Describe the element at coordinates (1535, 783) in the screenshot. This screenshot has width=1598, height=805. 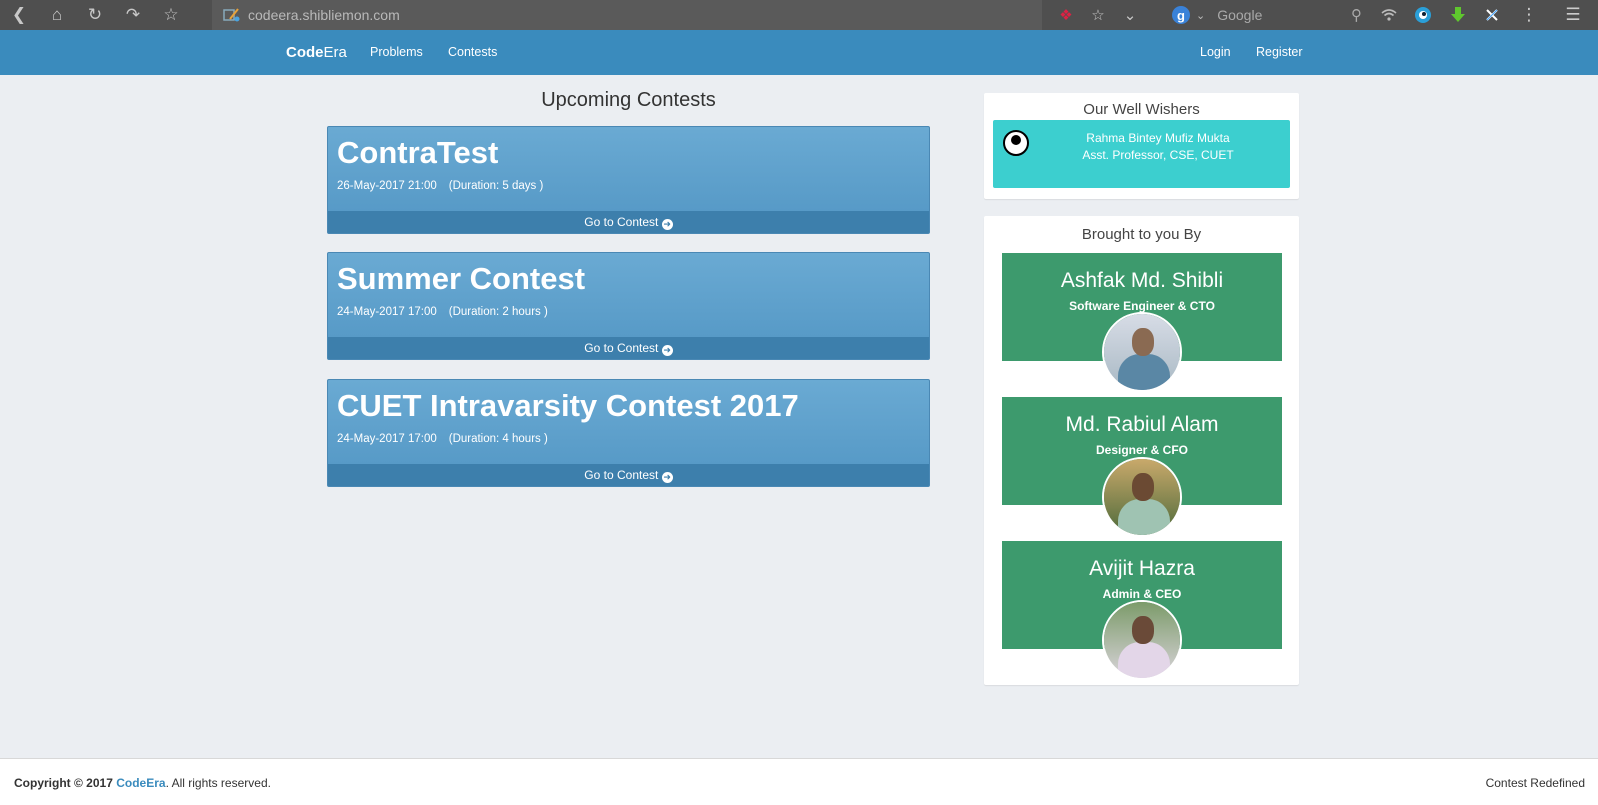
I see `tagline: Contest Redefined` at that location.